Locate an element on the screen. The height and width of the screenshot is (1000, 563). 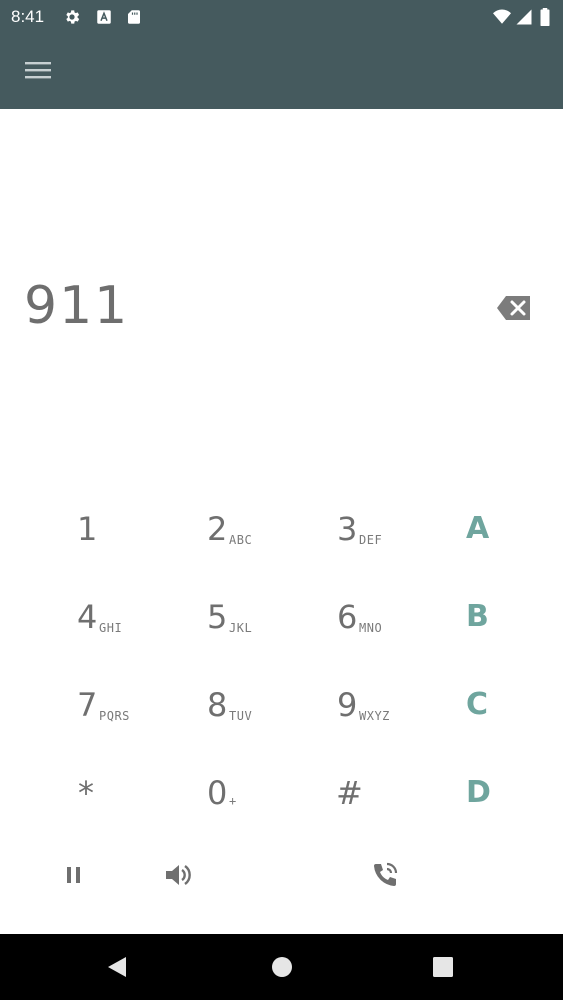
key-letters: + is located at coordinates (233, 801).